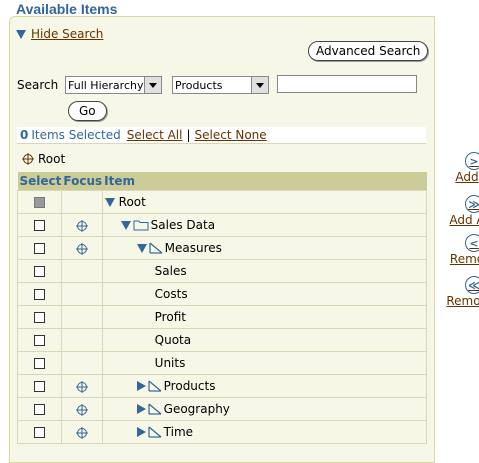 The height and width of the screenshot is (463, 479). Describe the element at coordinates (264, 432) in the screenshot. I see `item-cell: Time` at that location.